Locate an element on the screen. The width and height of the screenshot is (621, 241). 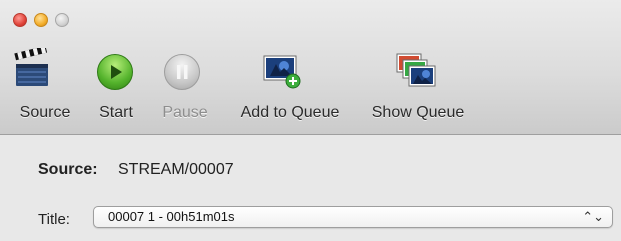
add-to-queue-icon is located at coordinates (282, 72).